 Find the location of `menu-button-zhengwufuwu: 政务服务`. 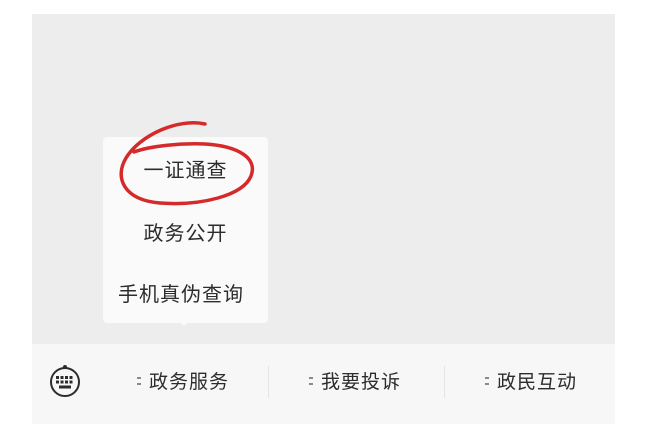

menu-button-zhengwufuwu: 政务服务 is located at coordinates (183, 382).